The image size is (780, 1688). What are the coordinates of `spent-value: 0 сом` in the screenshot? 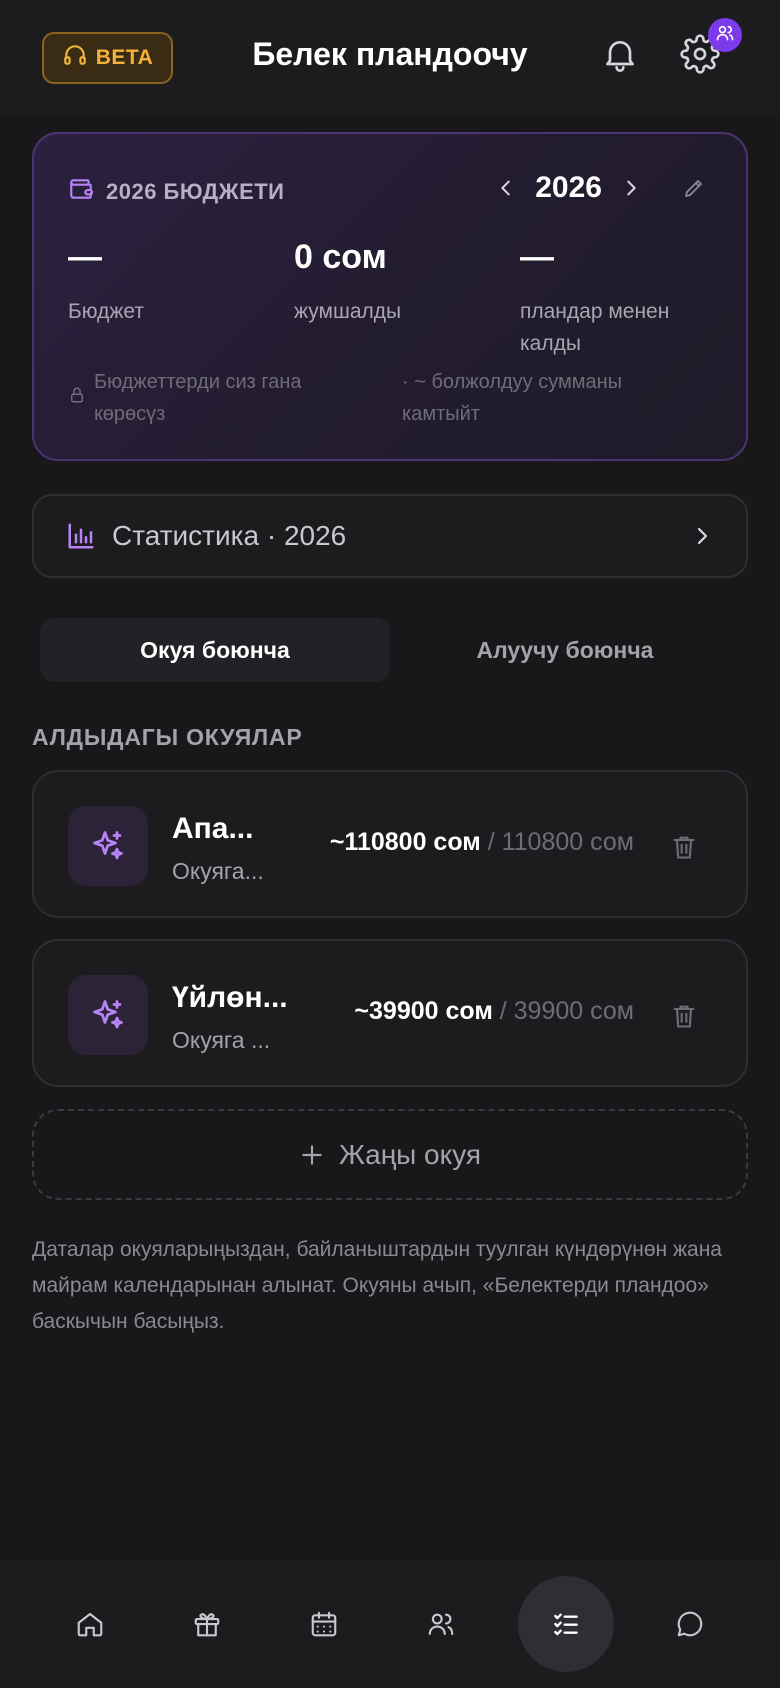 It's located at (340, 257).